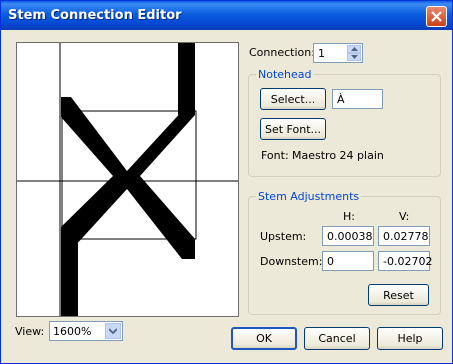 This screenshot has height=364, width=453. What do you see at coordinates (404, 236) in the screenshot?
I see `upstem-v-field: 0.02778` at bounding box center [404, 236].